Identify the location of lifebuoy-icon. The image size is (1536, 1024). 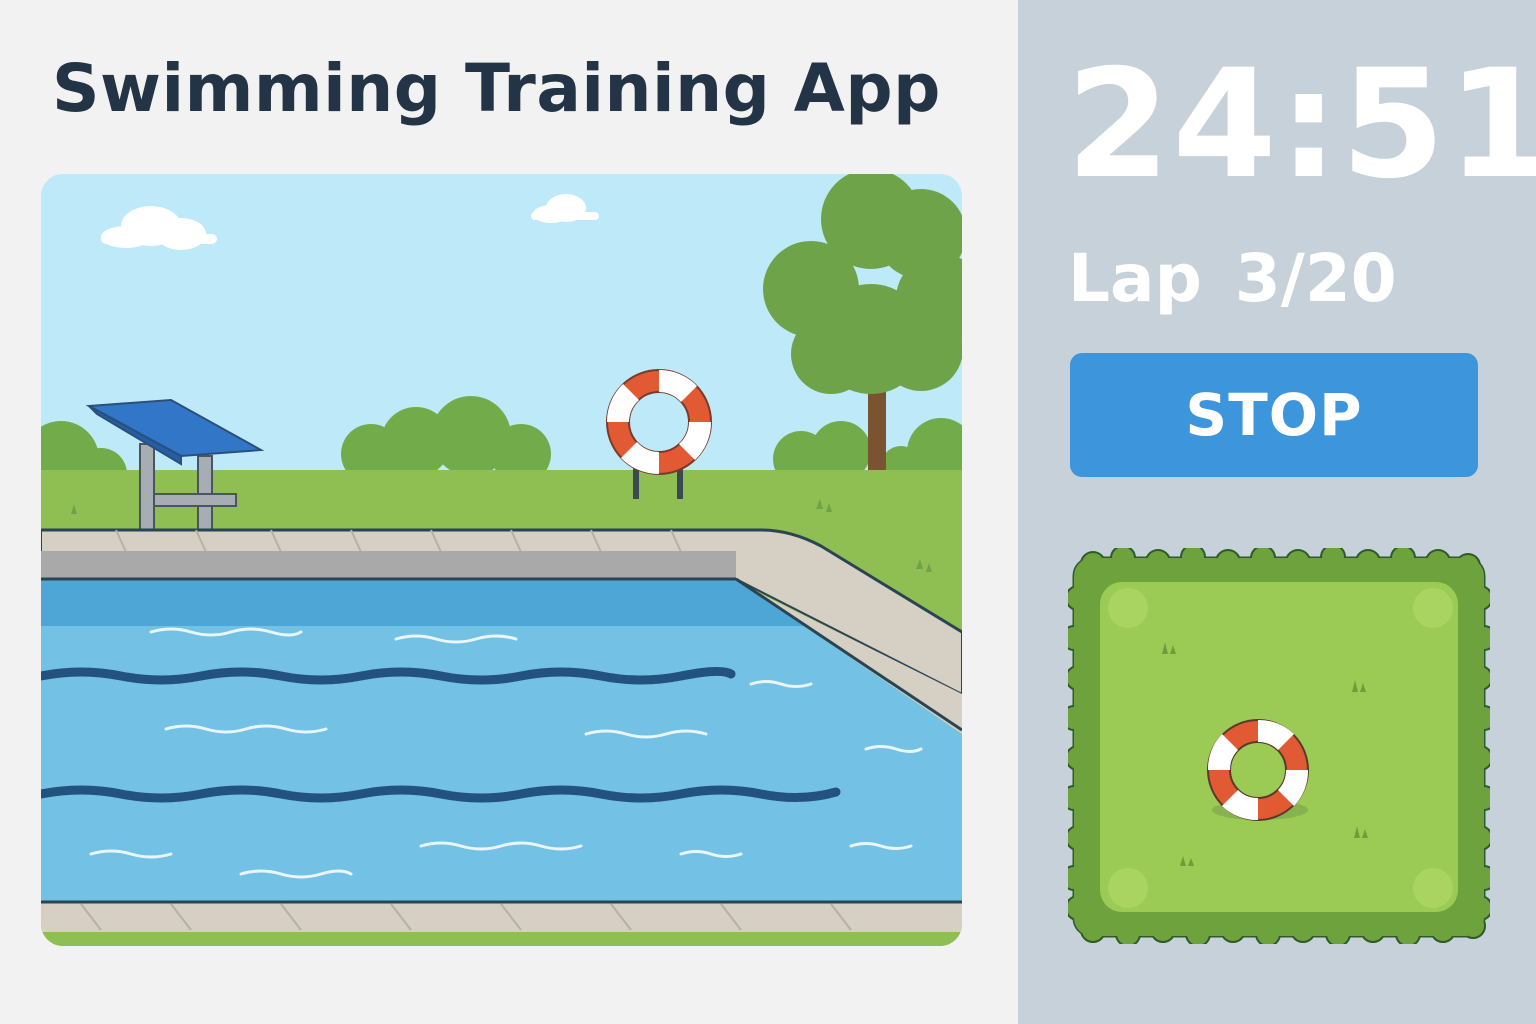
(1258, 770).